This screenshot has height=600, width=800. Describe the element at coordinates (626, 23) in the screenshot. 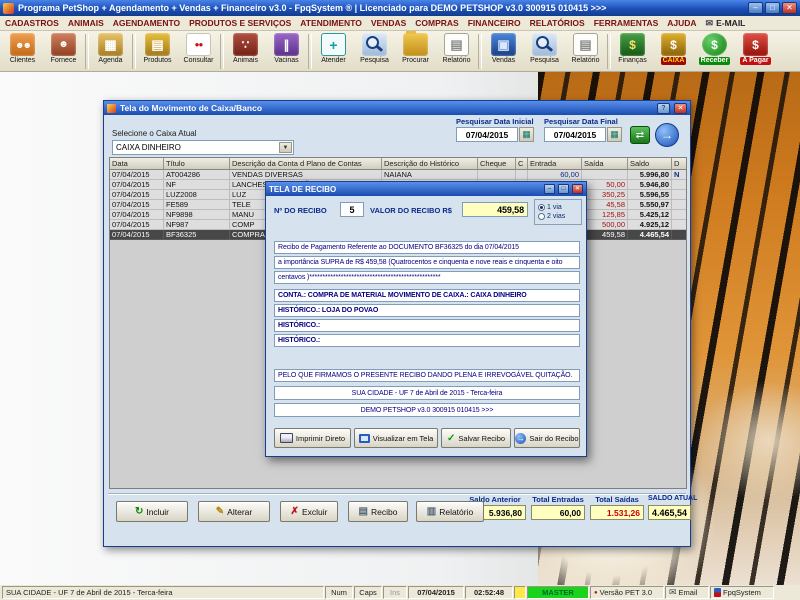

I see `menu-item-ferramentas: FERRAMENTAS` at that location.